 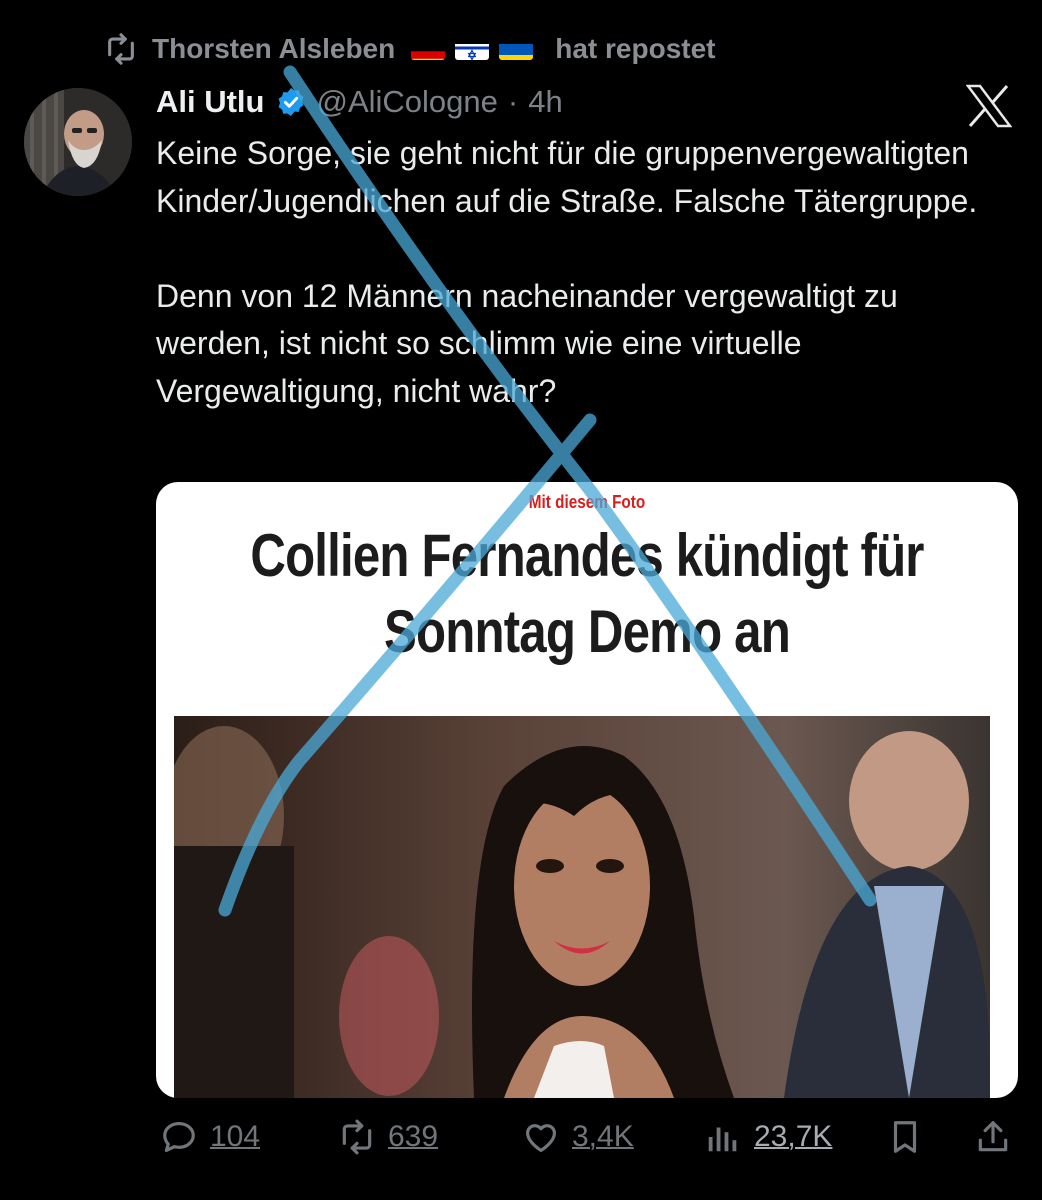 I want to click on author-handle: @AliCologne, so click(x=407, y=102).